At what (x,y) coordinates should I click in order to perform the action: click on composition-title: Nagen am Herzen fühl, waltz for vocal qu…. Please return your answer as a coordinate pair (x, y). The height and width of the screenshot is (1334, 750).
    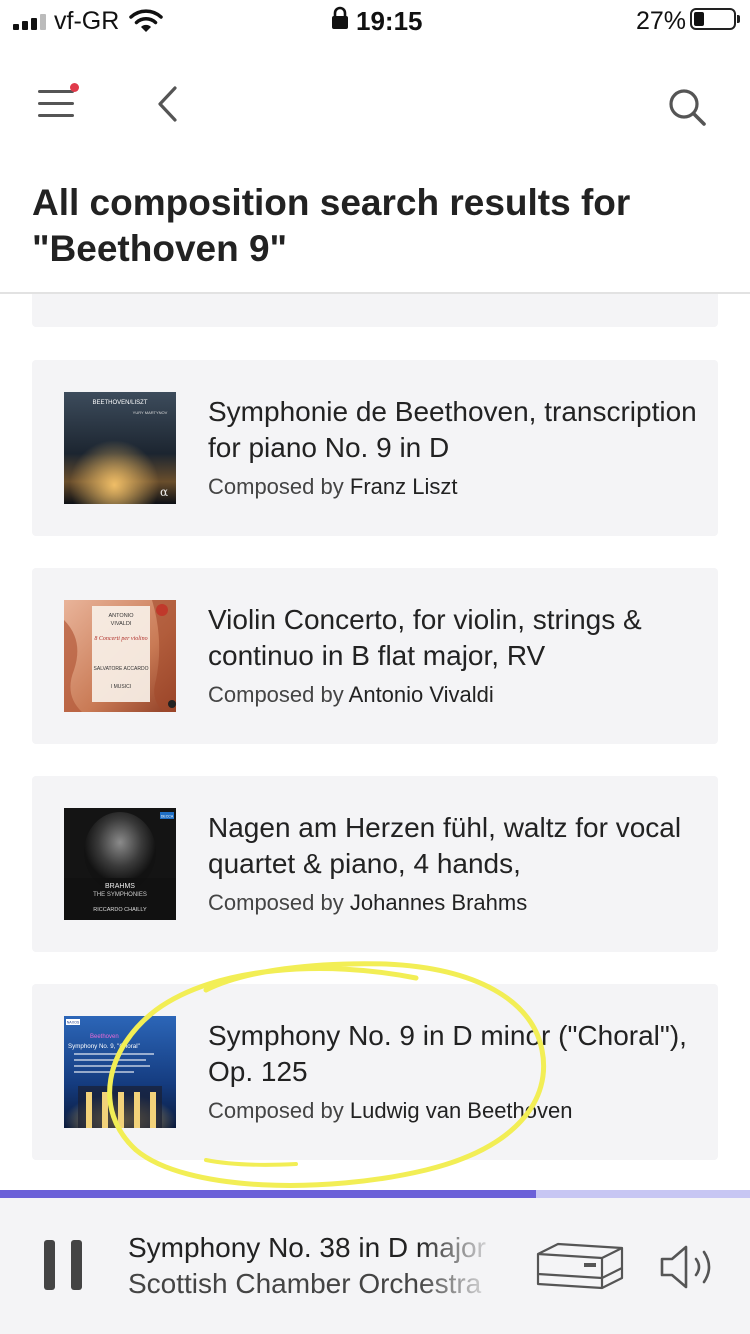
    Looking at the image, I should click on (445, 845).